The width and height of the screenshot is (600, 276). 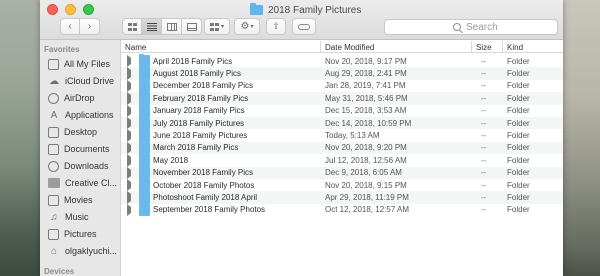 What do you see at coordinates (87, 64) in the screenshot?
I see `sidebar-item-label: All My Files` at bounding box center [87, 64].